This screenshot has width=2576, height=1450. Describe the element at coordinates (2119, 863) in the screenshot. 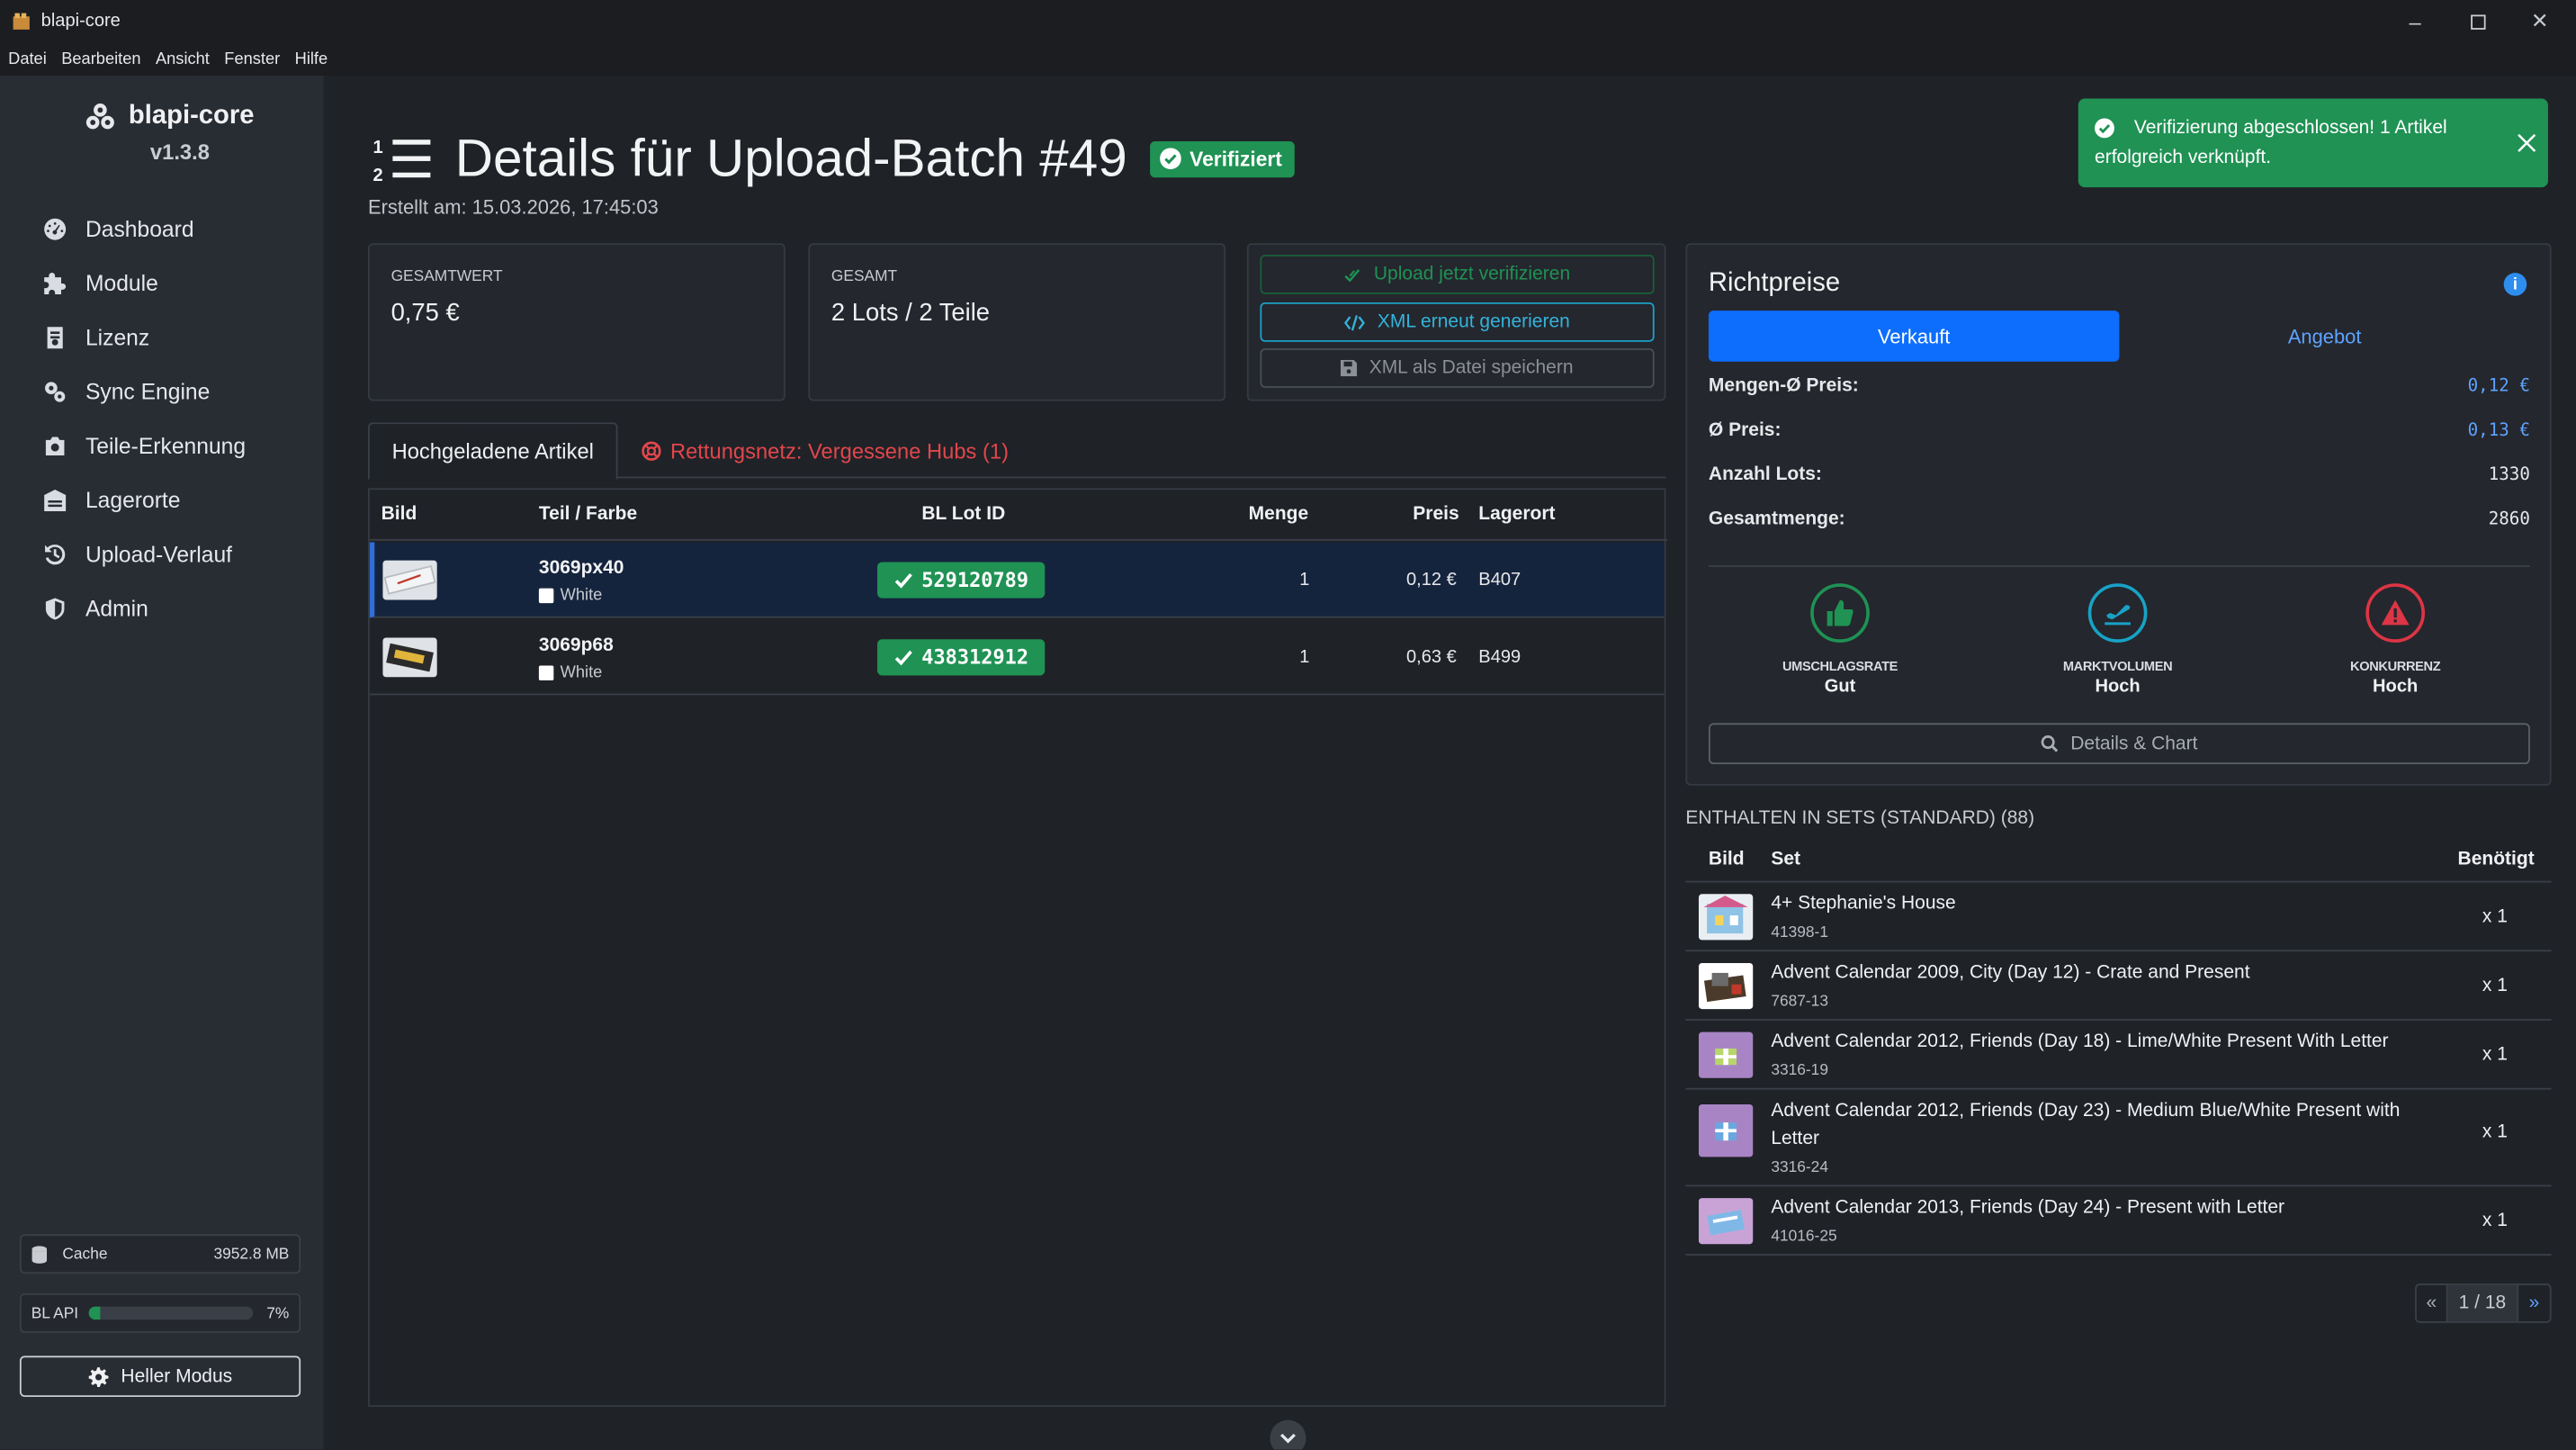

I see `sets-header: Bild Set Benötigt` at that location.